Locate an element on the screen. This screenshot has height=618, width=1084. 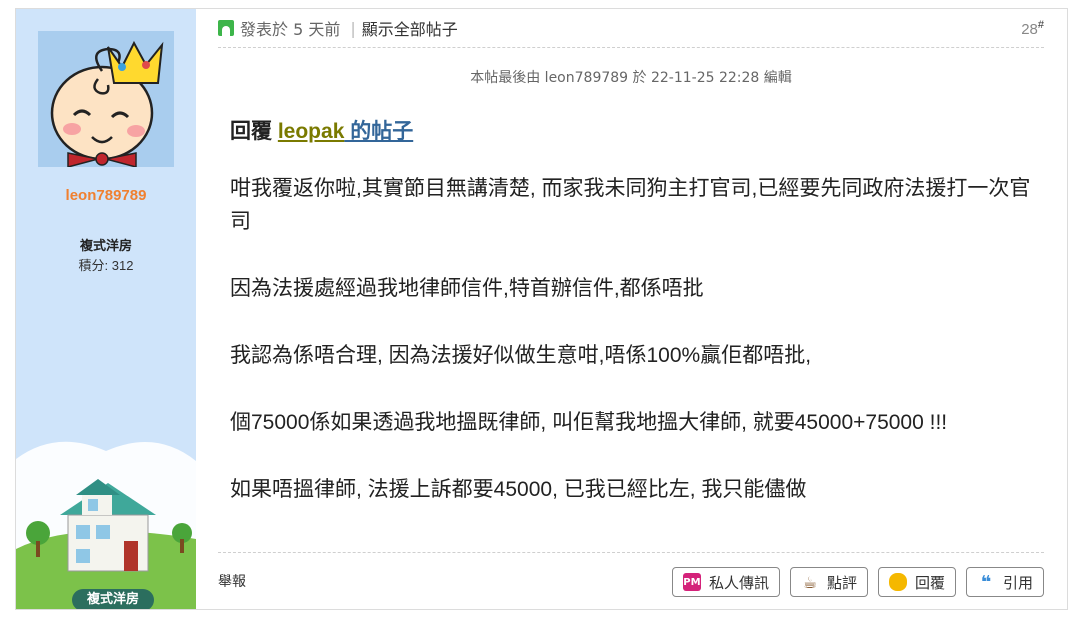
post-paragraph: 我認為係唔合理, 因為法援好似做生意咁,唔係100%贏佢都唔批, is located at coordinates (521, 355).